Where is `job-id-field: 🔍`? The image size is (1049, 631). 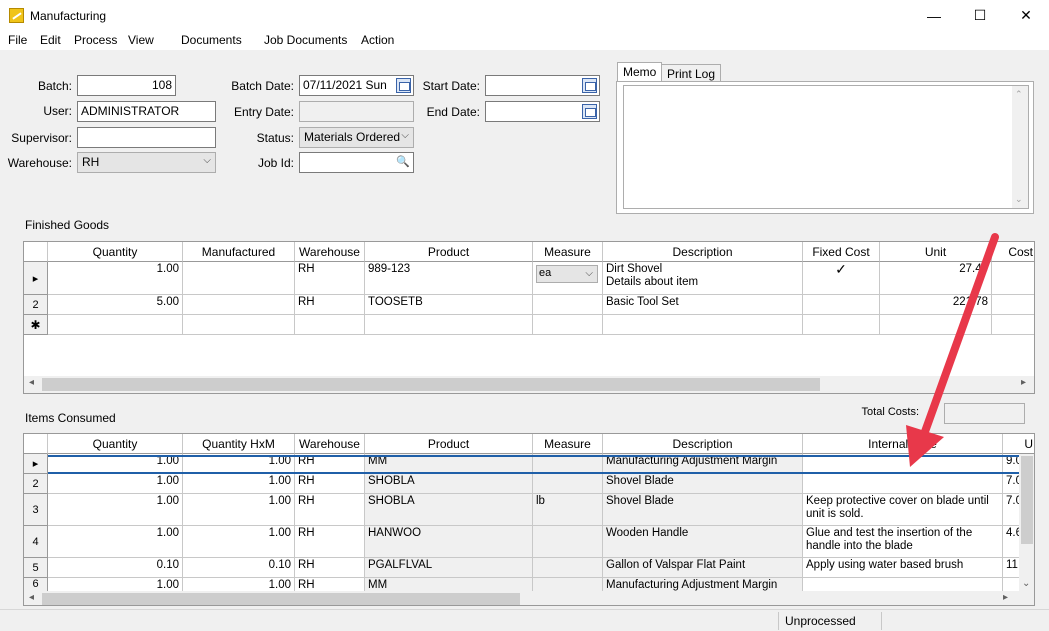 job-id-field: 🔍 is located at coordinates (356, 162).